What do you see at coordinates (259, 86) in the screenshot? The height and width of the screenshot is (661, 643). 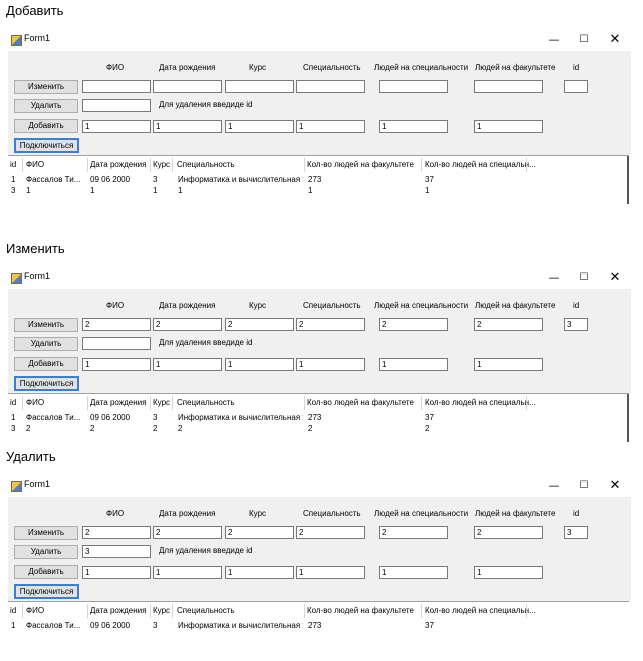 I see `course-field` at bounding box center [259, 86].